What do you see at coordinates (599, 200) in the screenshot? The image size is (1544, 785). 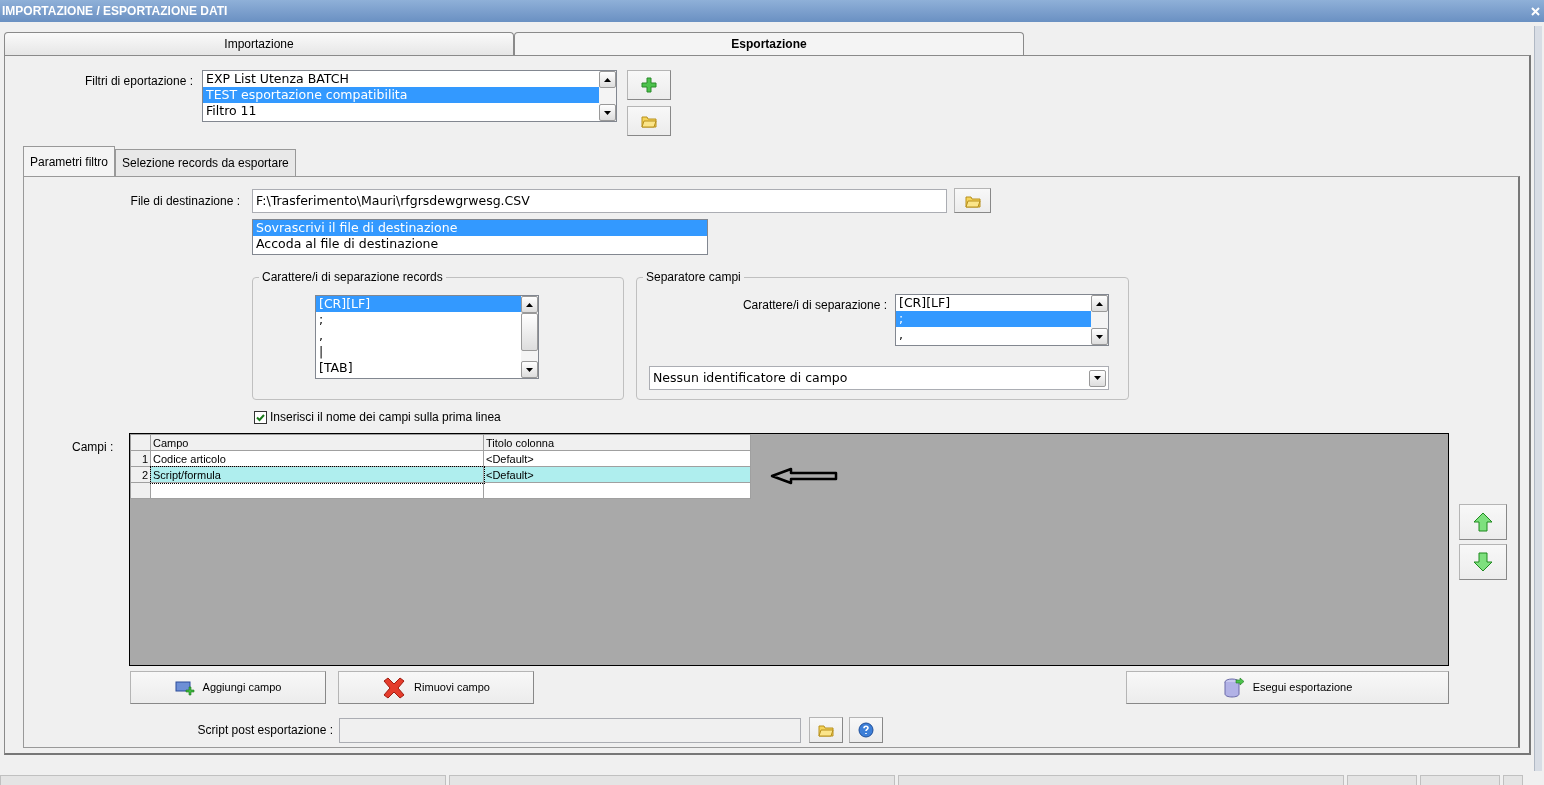 I see `file-path-field: F:\Trasferimento\Mauri\rfgrsdewgrwesg.CSV` at bounding box center [599, 200].